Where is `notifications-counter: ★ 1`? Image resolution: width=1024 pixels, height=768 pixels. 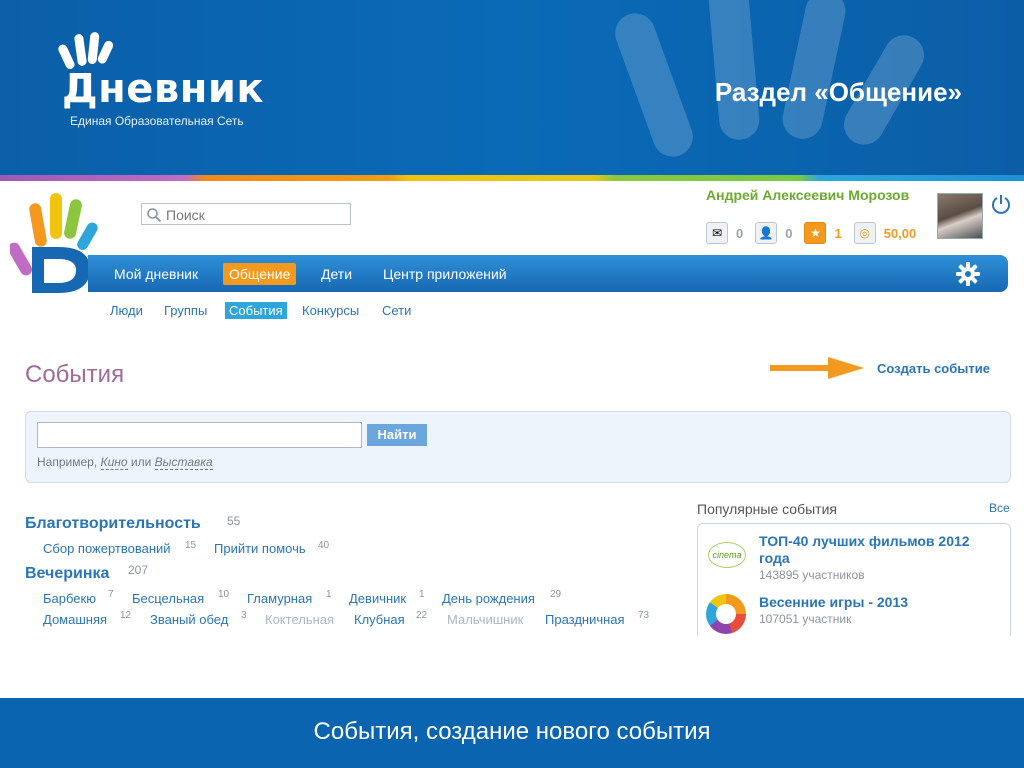
notifications-counter: ★ 1 is located at coordinates (823, 233).